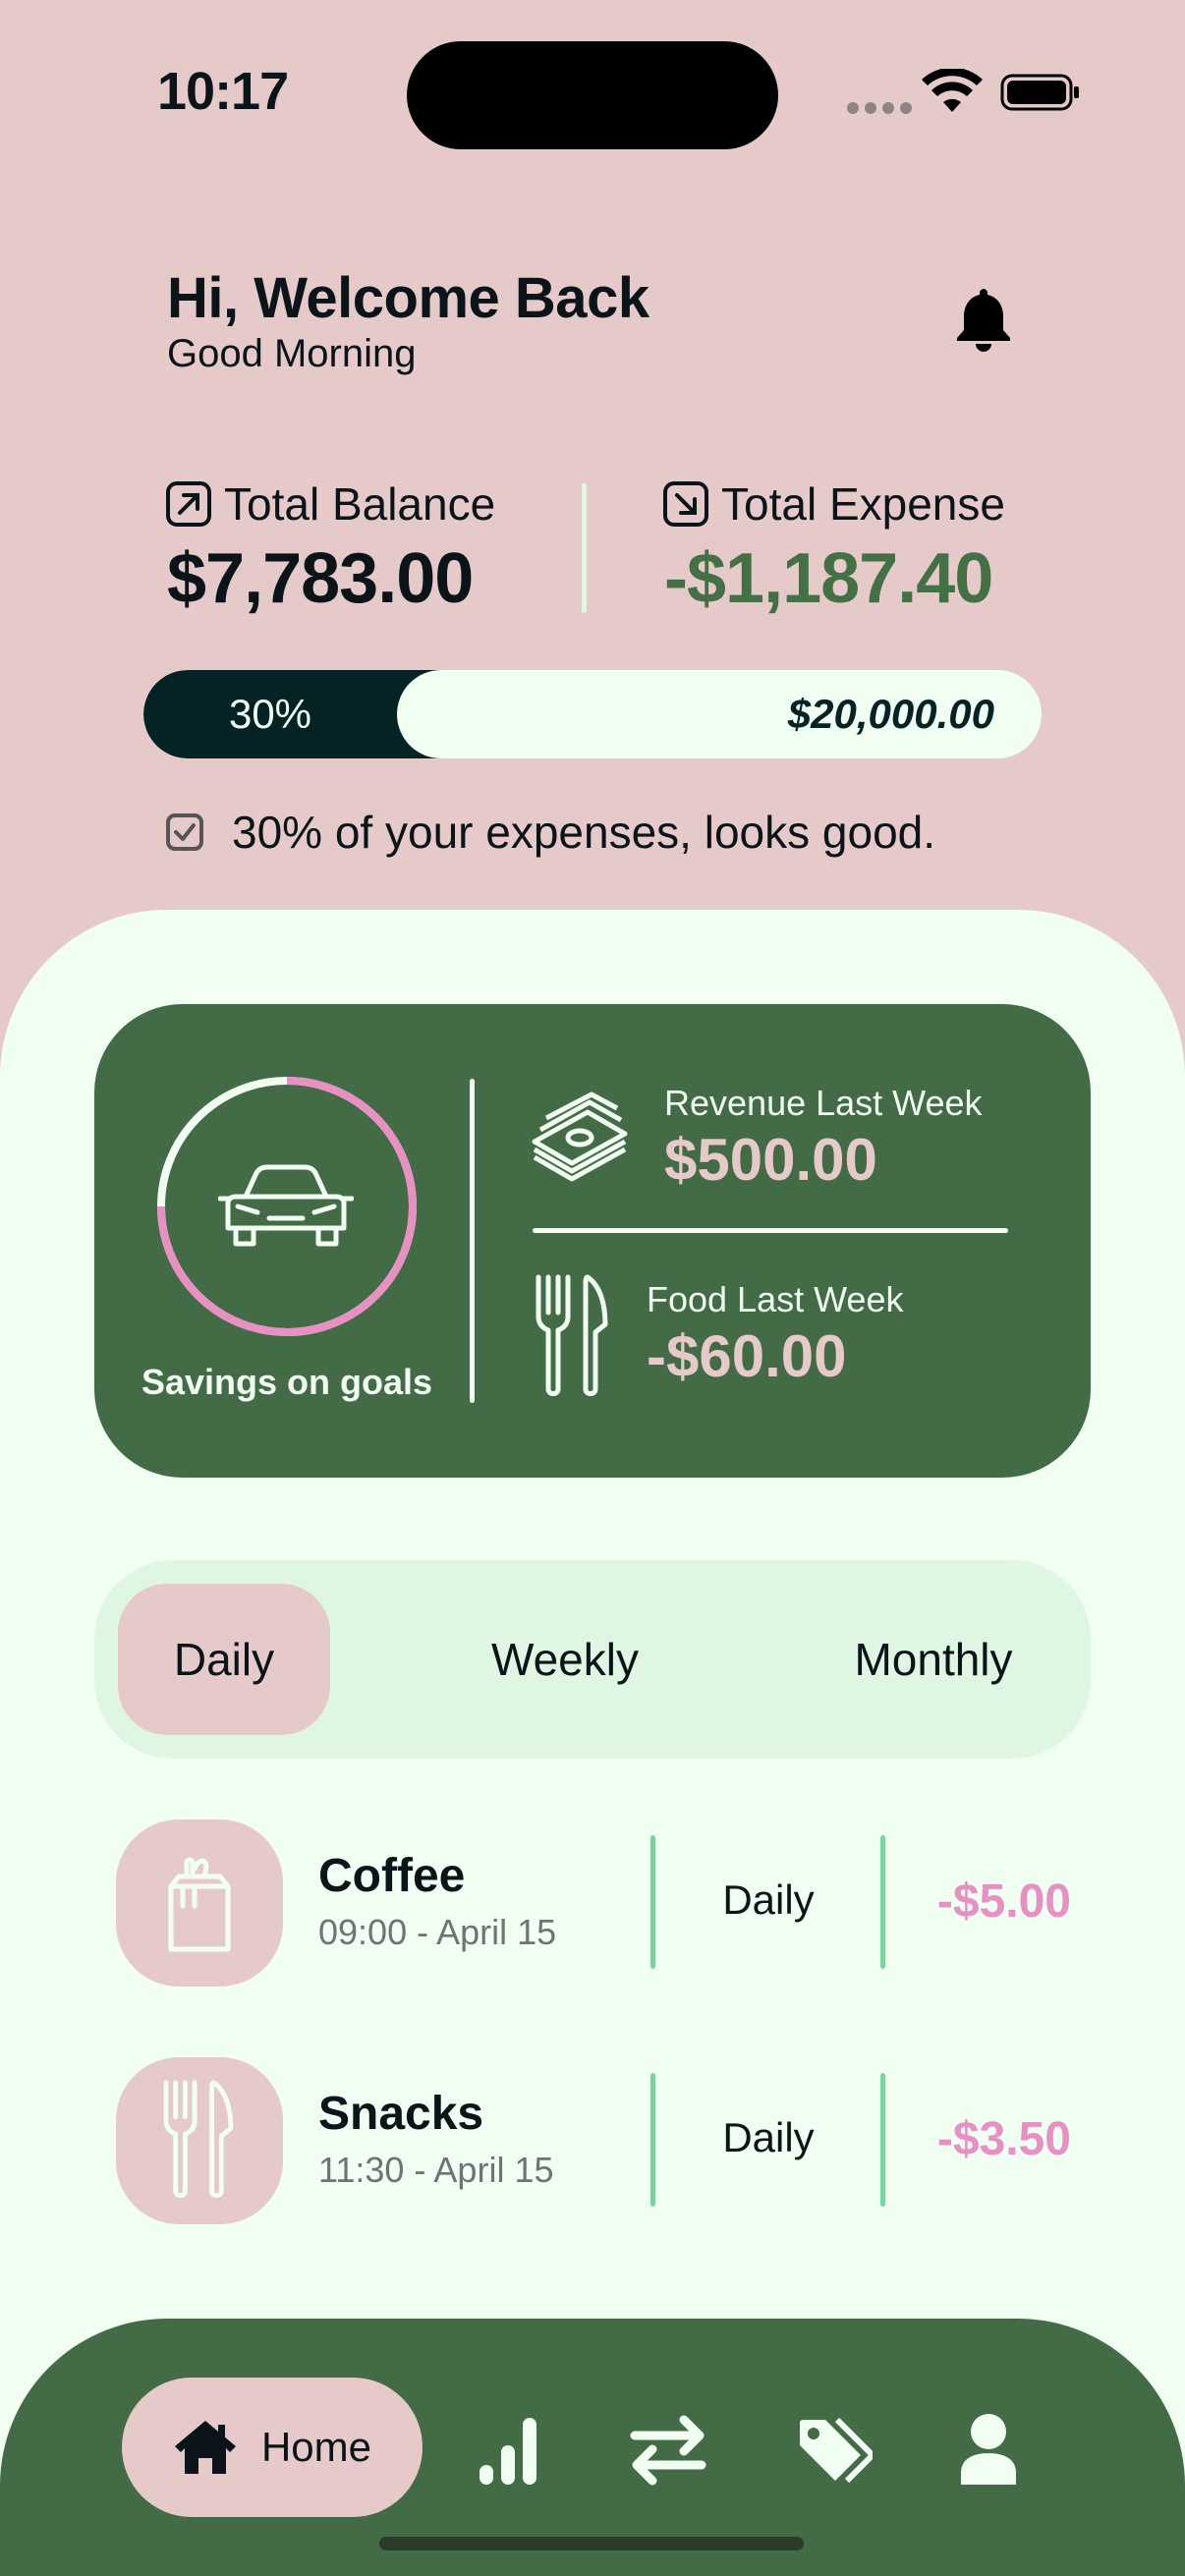 Image resolution: width=1185 pixels, height=2576 pixels. What do you see at coordinates (287, 1382) in the screenshot?
I see `savings-label: Savings on goals` at bounding box center [287, 1382].